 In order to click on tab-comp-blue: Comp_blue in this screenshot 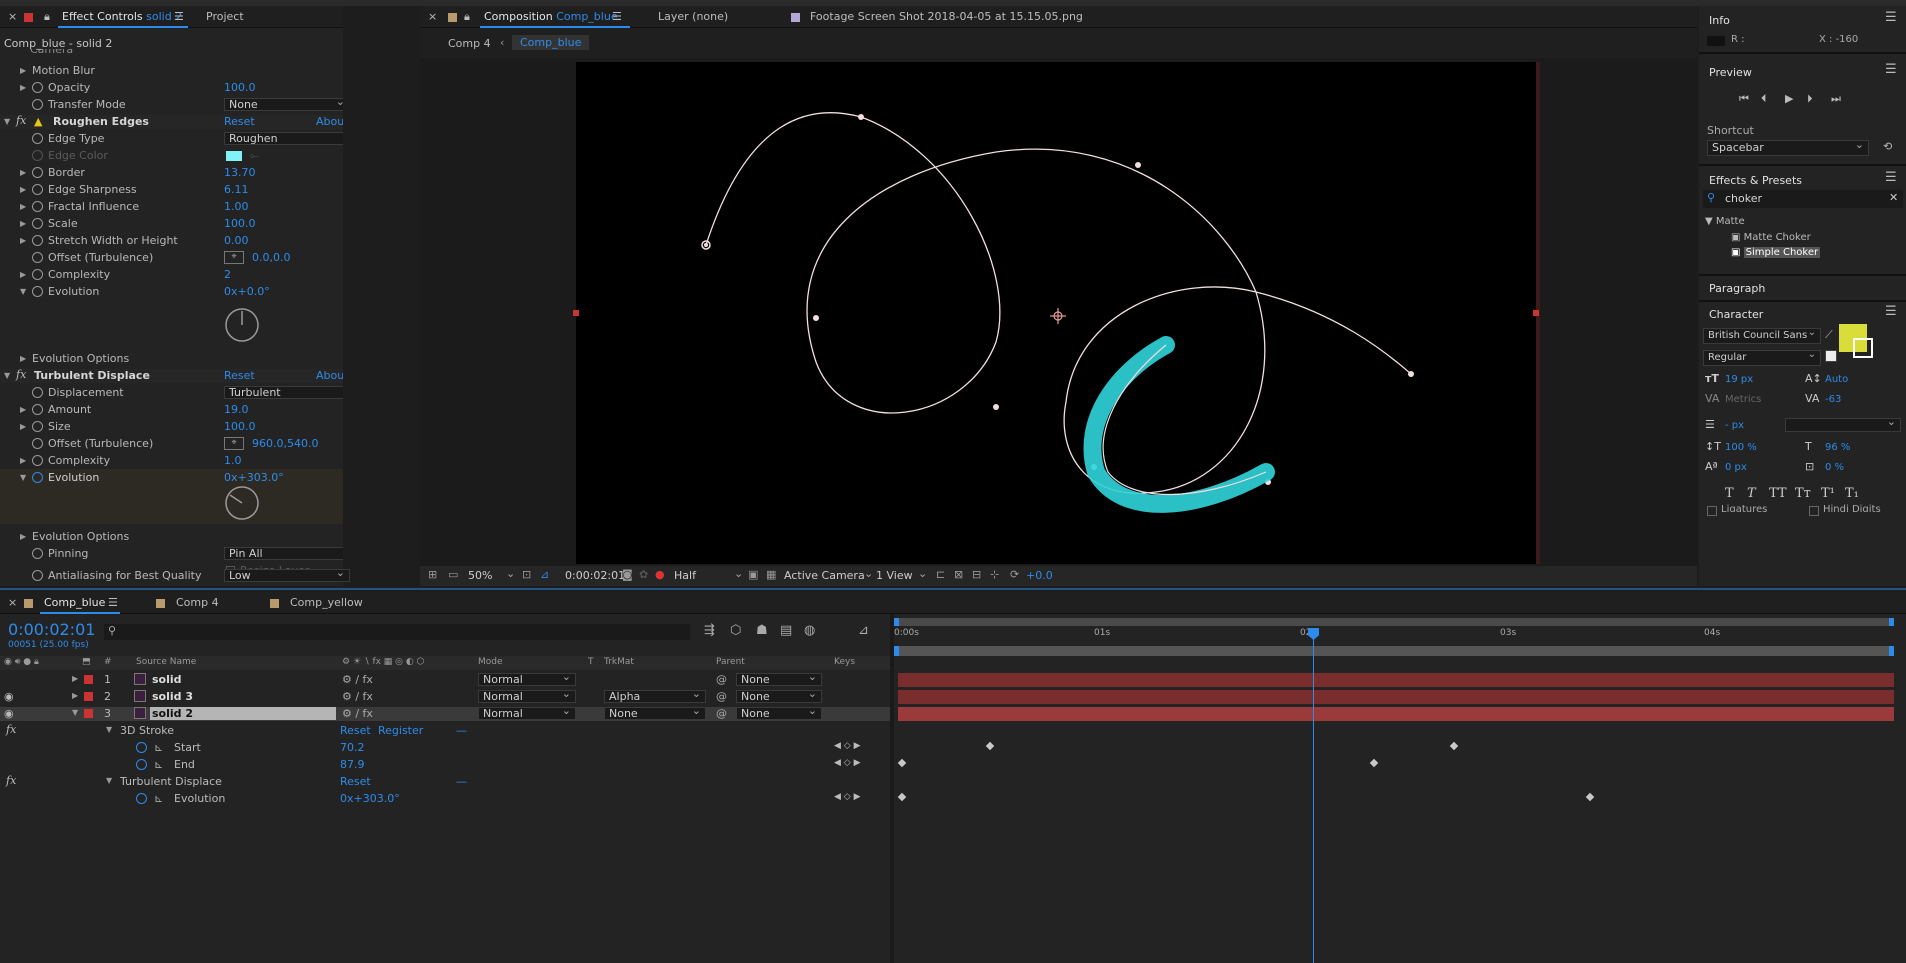, I will do `click(74, 602)`.